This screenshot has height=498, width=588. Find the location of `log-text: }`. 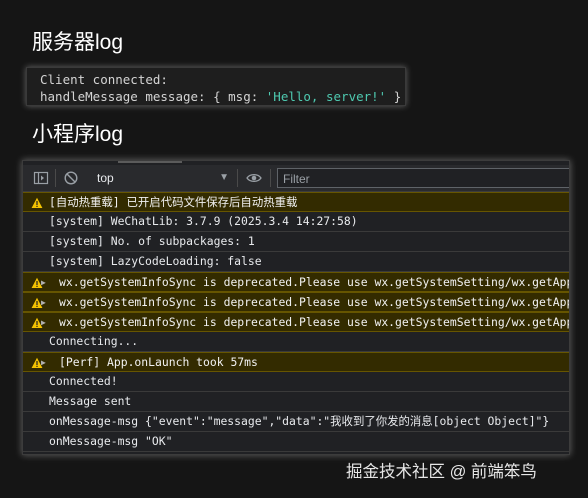

log-text: } is located at coordinates (394, 96).